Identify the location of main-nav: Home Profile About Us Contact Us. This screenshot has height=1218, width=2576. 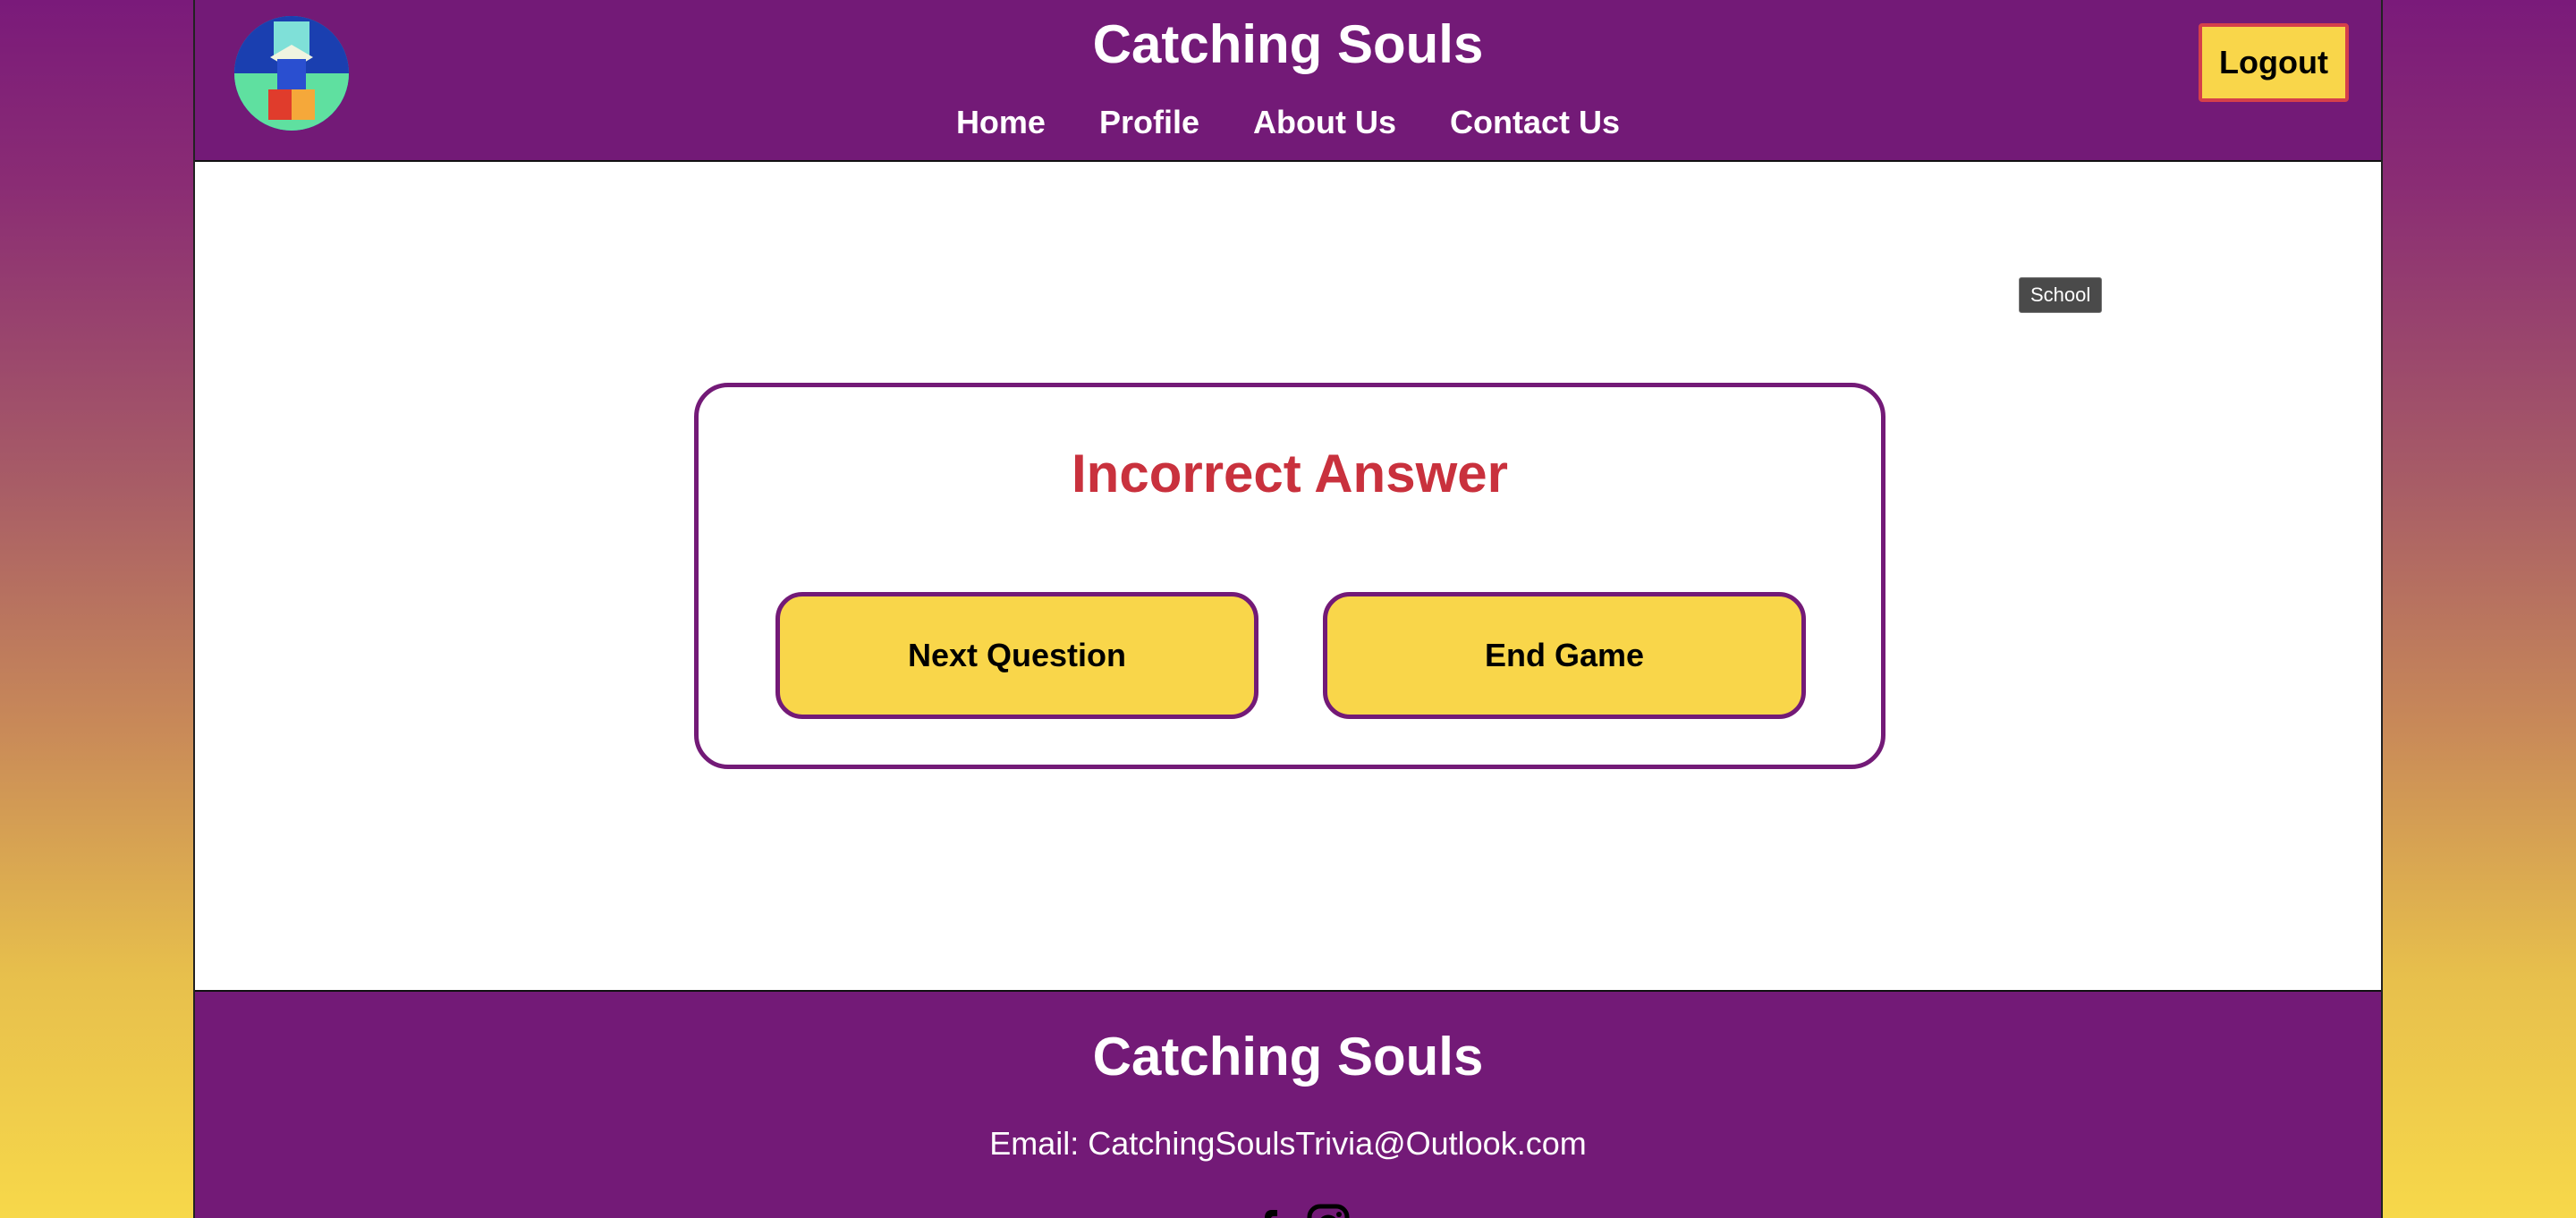
(1288, 122).